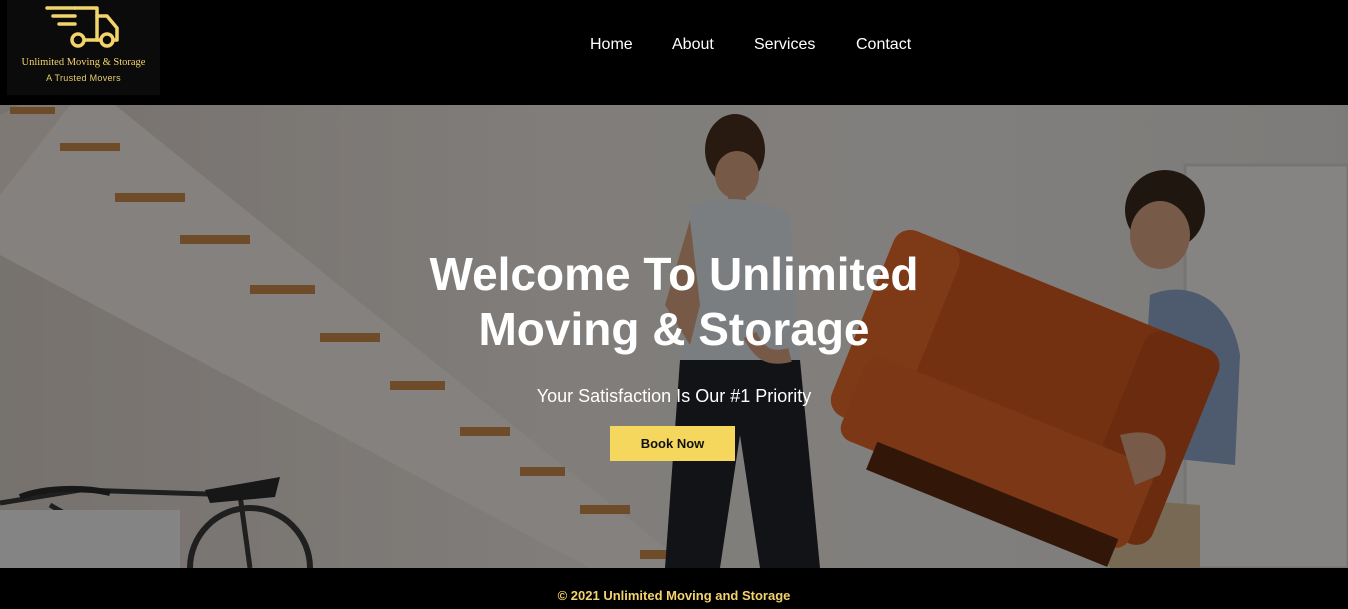  Describe the element at coordinates (674, 595) in the screenshot. I see `footer-copyright: © 2021 Unlimited Moving and Storage` at that location.